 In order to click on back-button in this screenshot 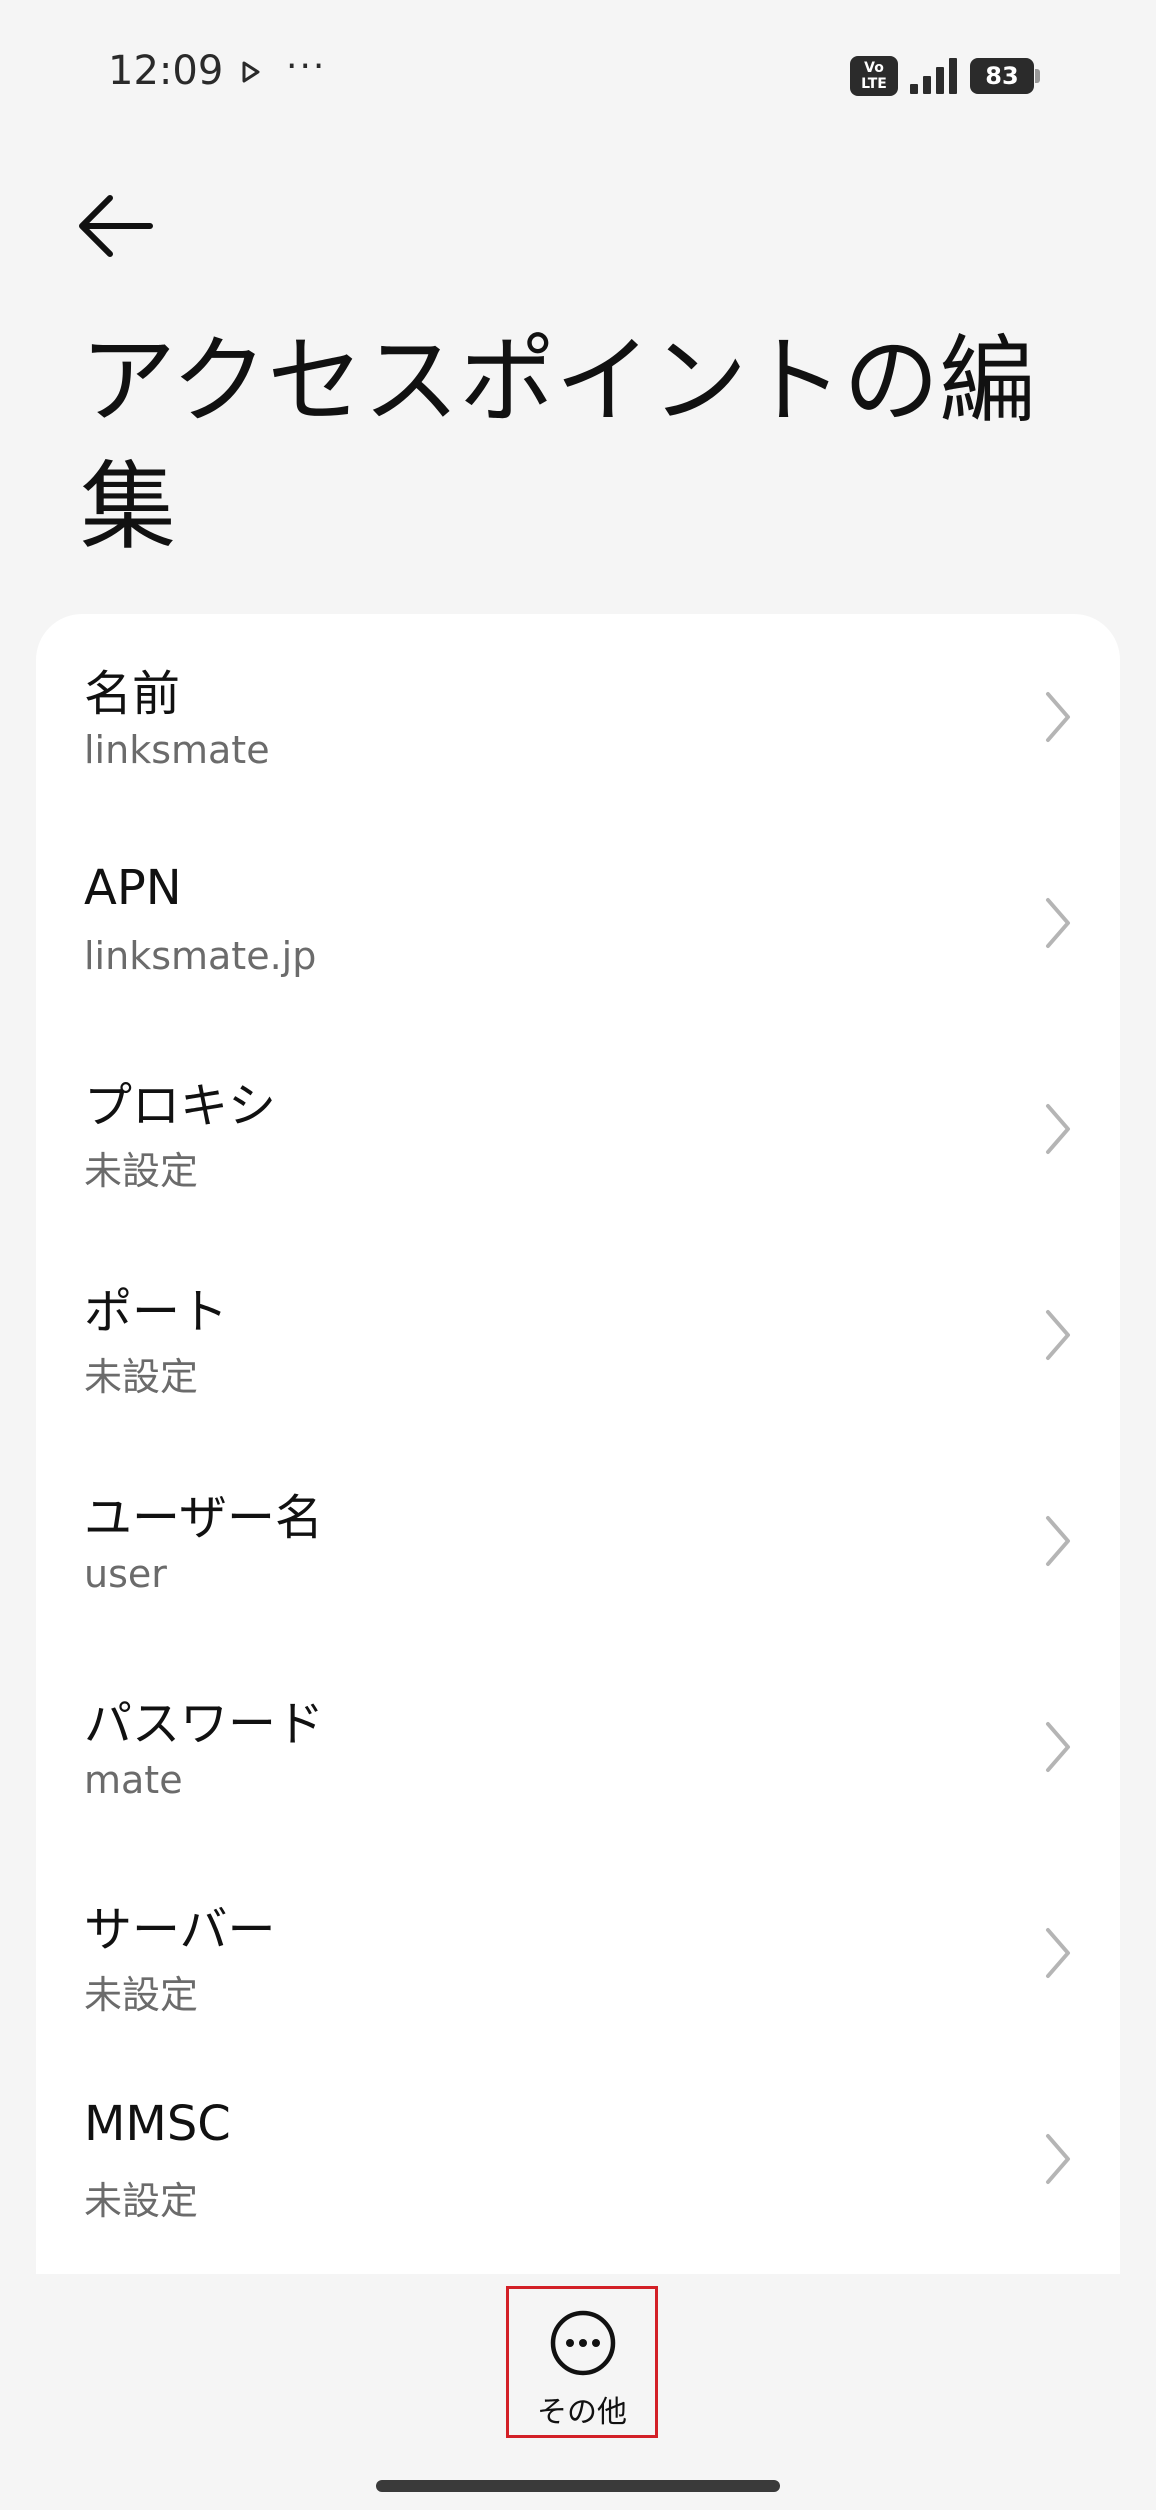, I will do `click(120, 226)`.